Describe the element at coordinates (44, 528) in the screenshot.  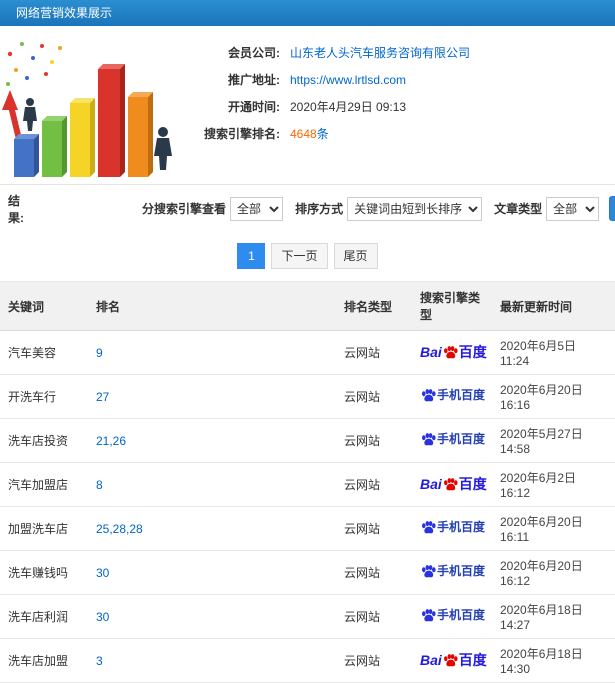
I see `keyword-cell: 加盟洗车店` at that location.